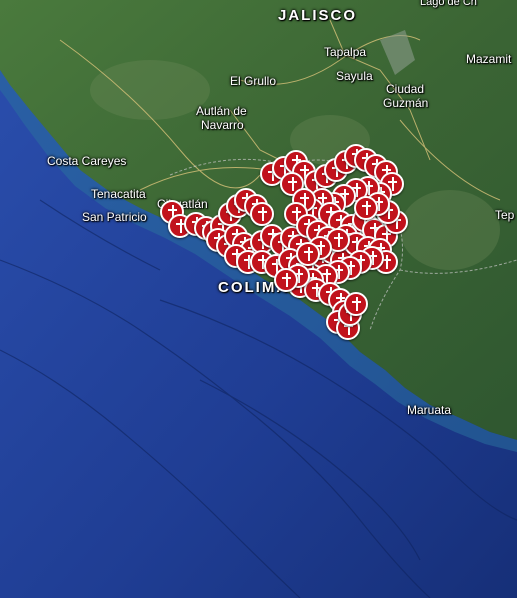 This screenshot has width=517, height=598. What do you see at coordinates (489, 59) in the screenshot?
I see `place-label-mazamitla: Mazamit` at bounding box center [489, 59].